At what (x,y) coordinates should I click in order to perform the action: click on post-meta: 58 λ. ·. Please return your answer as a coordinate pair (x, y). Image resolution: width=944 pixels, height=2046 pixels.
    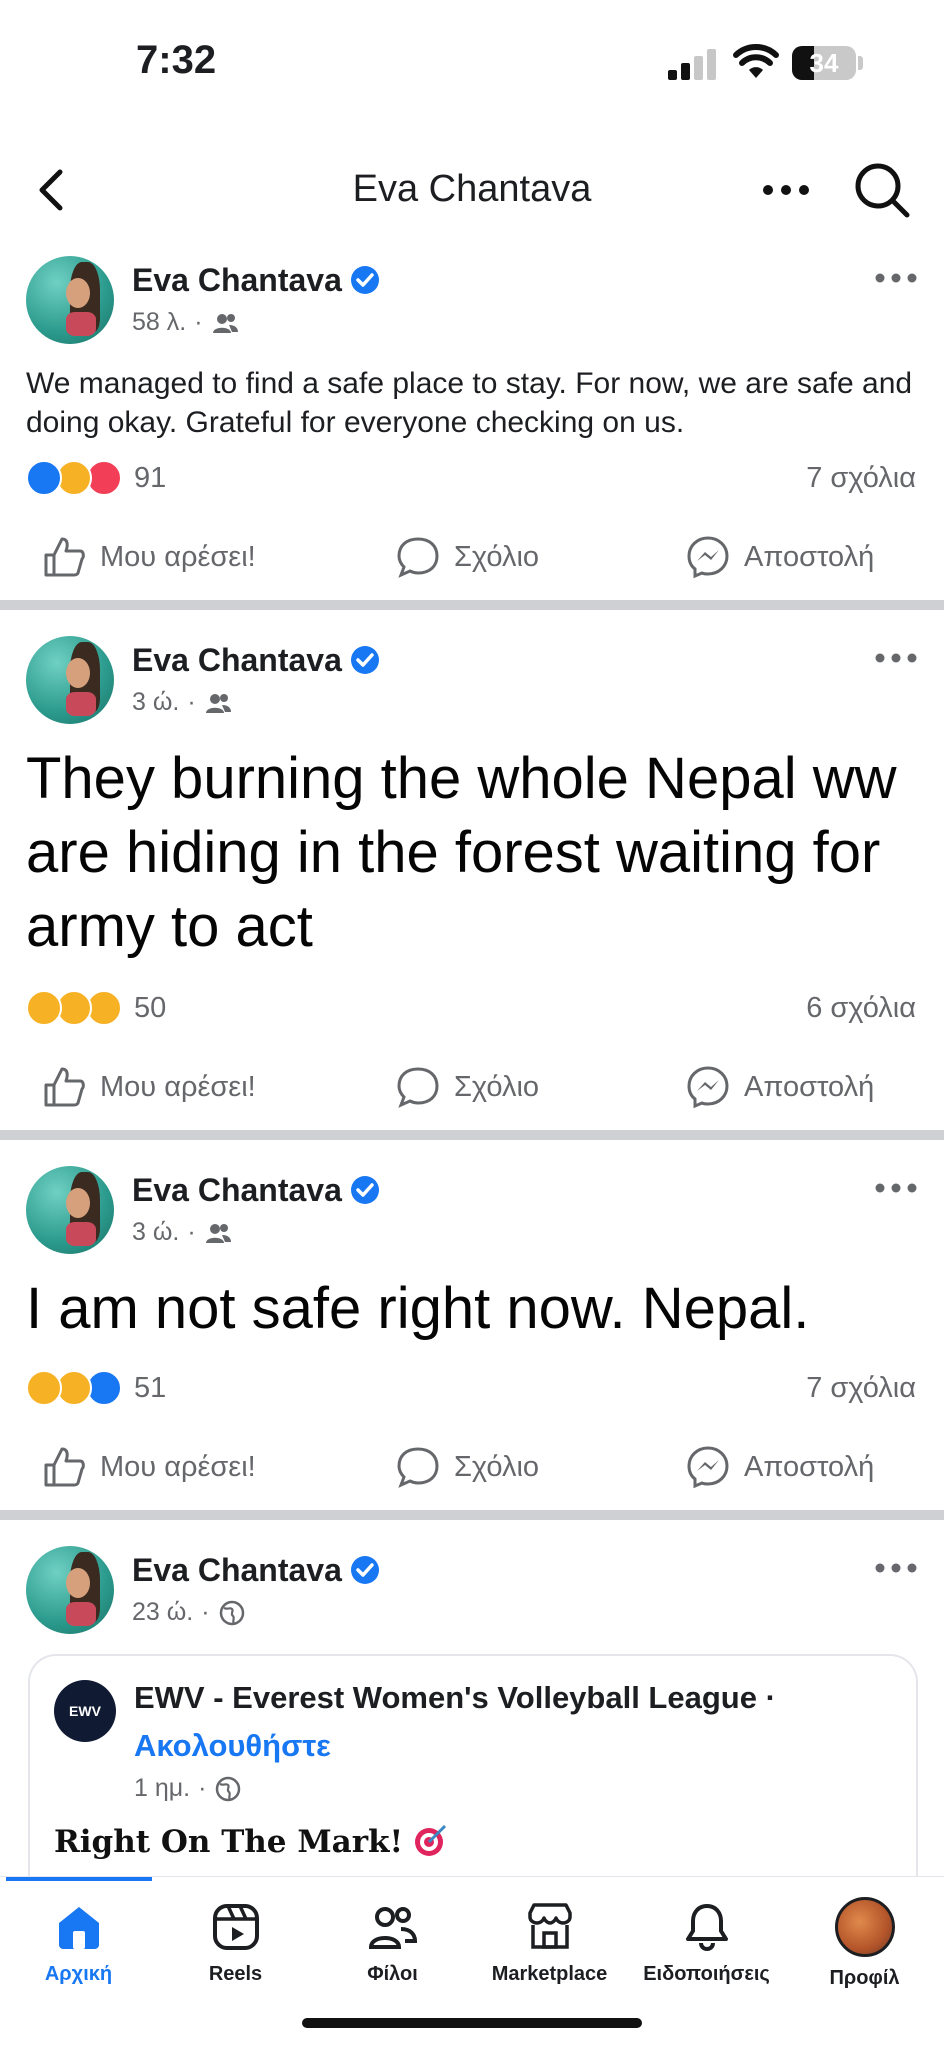
    Looking at the image, I should click on (185, 322).